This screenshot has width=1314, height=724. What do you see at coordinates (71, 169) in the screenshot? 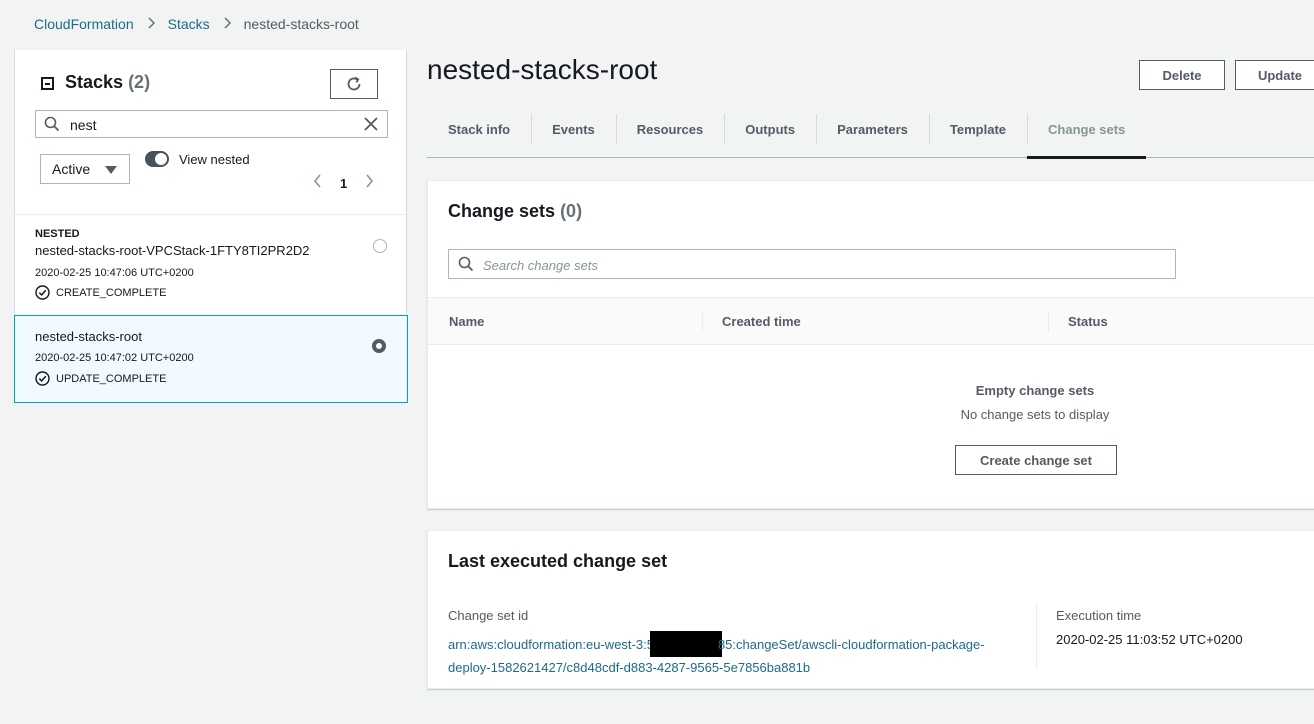
I see `filter-value: Active` at bounding box center [71, 169].